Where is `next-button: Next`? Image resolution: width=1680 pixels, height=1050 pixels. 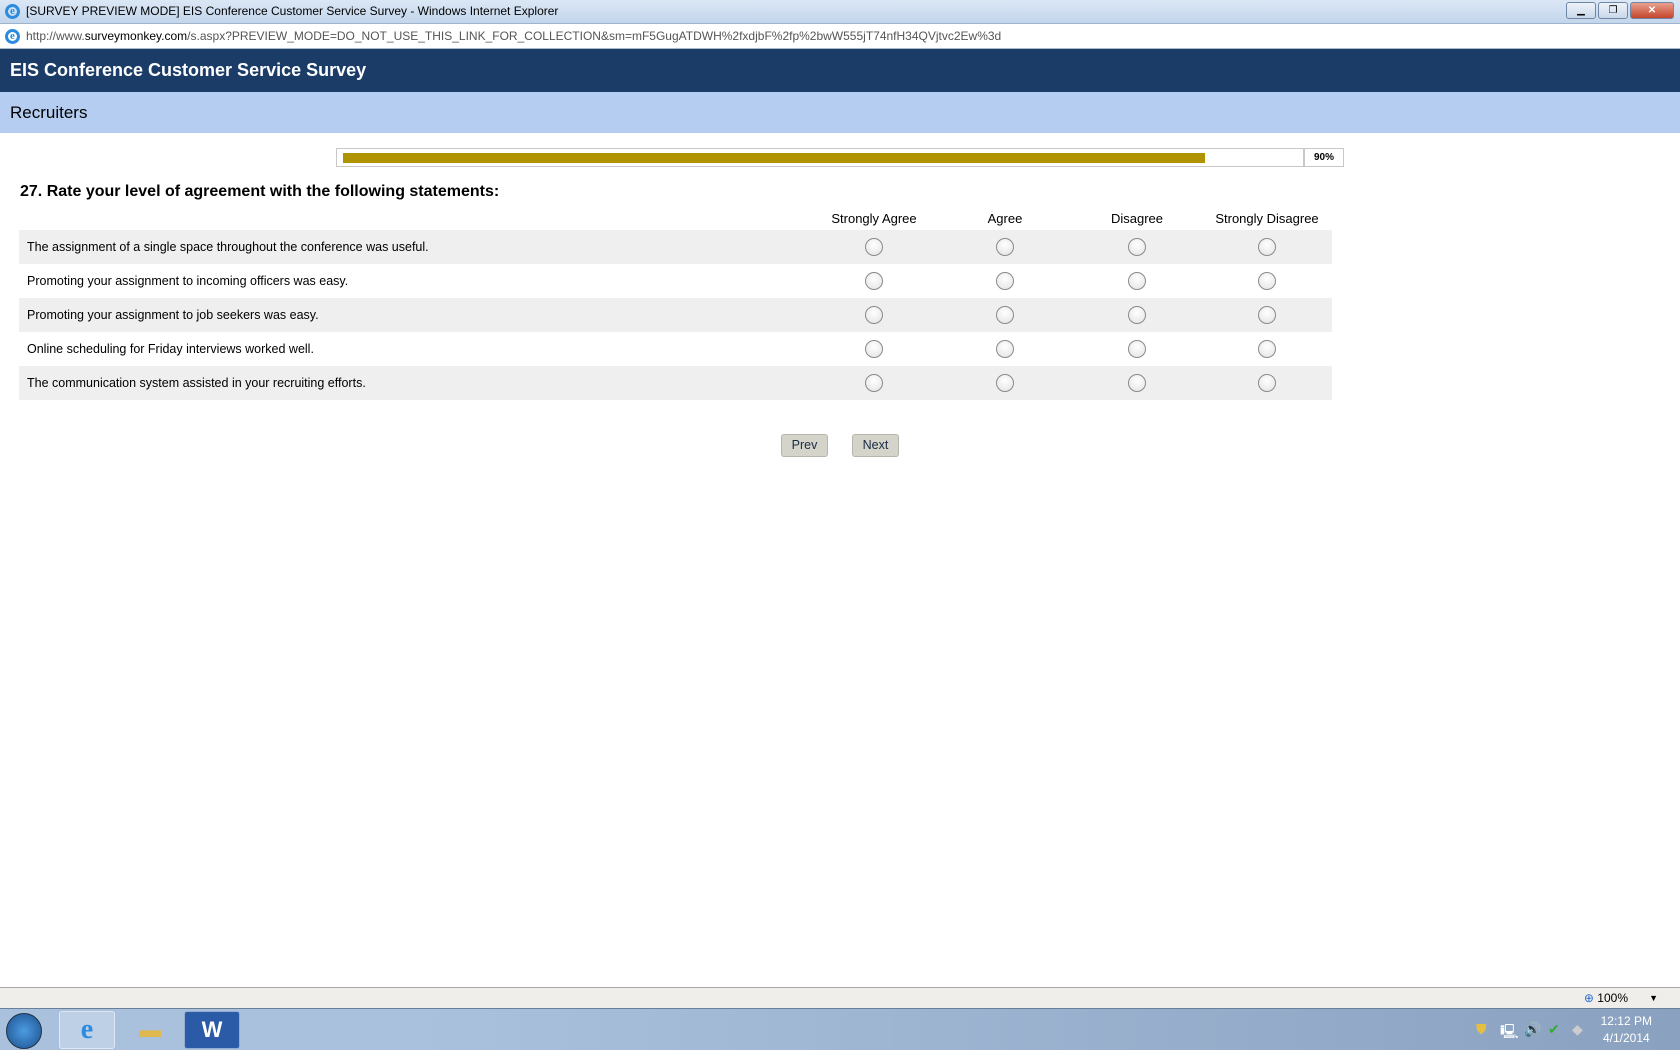
next-button: Next is located at coordinates (875, 445).